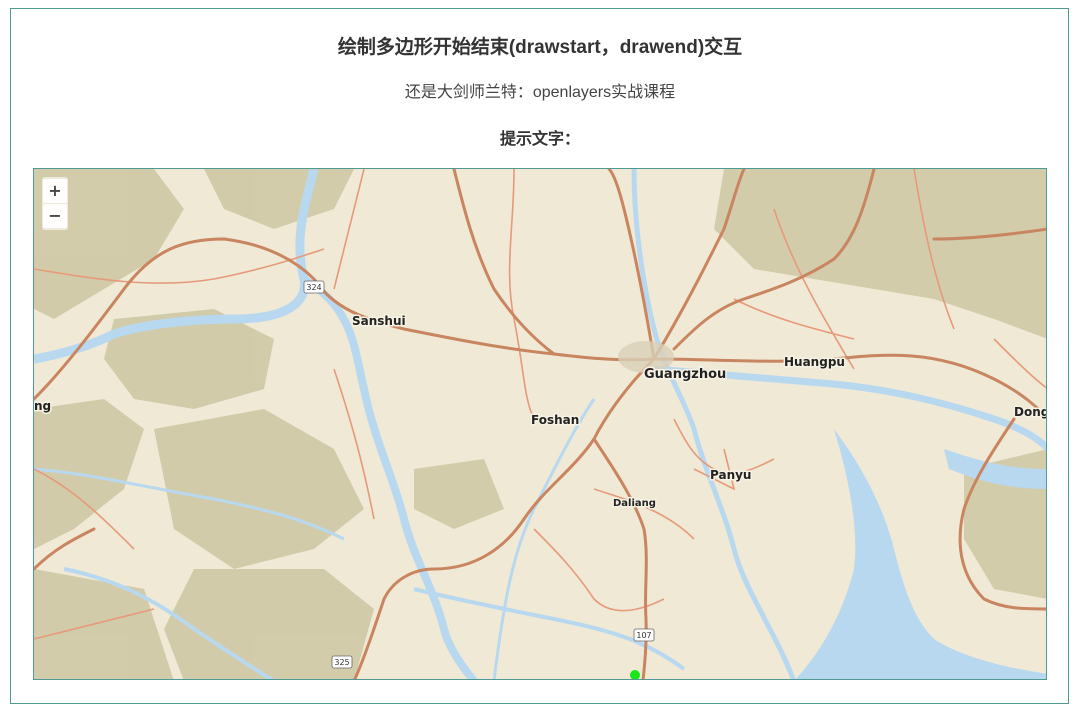 The height and width of the screenshot is (720, 1080). Describe the element at coordinates (42, 406) in the screenshot. I see `place-label-ng: ng` at that location.